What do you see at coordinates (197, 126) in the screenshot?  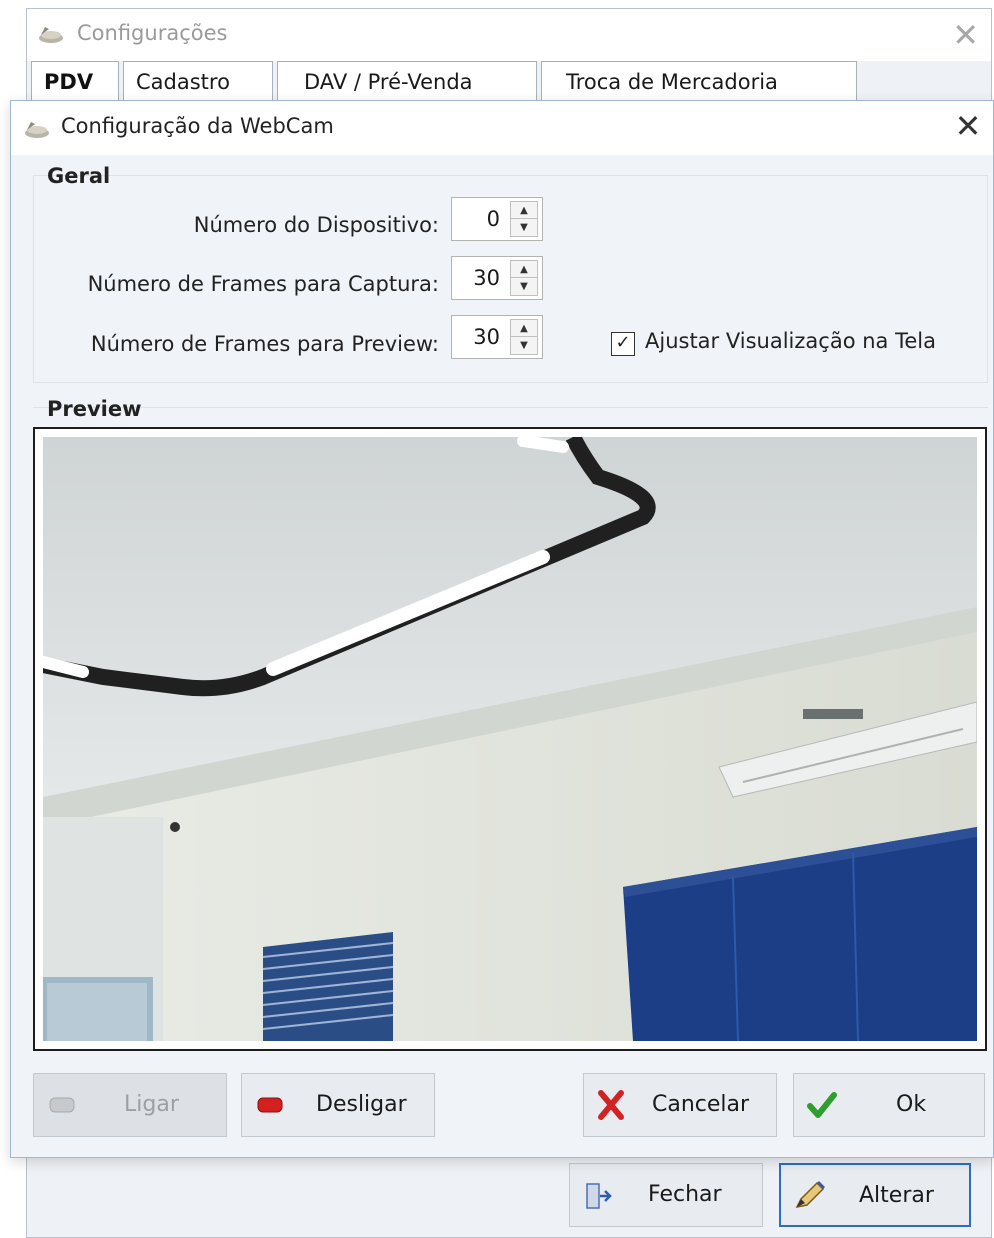 I see `dialog-title: Configuração da WebCam` at bounding box center [197, 126].